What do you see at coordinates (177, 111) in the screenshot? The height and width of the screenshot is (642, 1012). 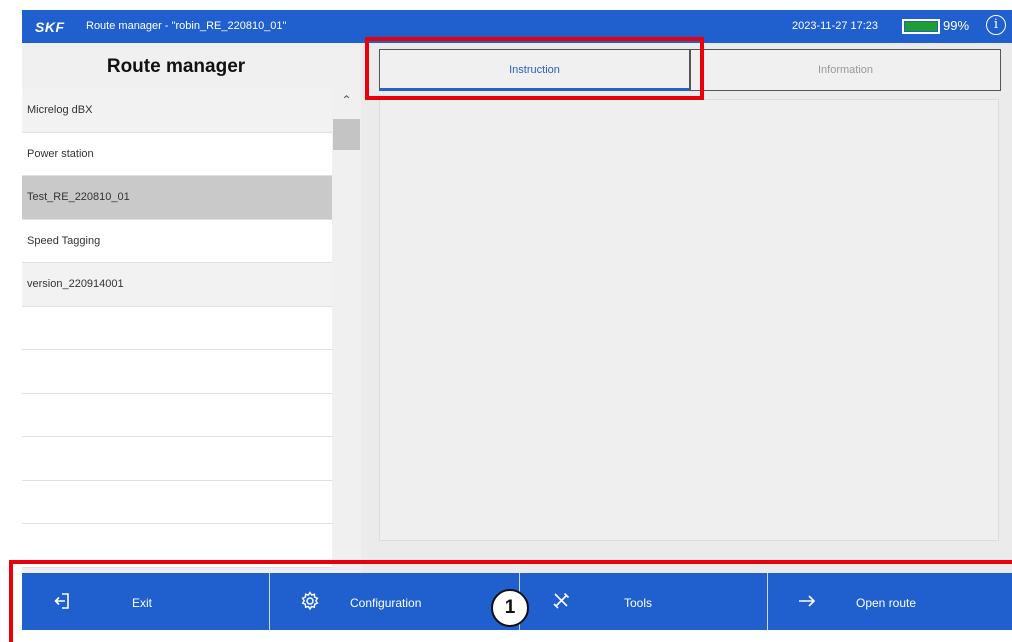 I see `route-list-item: Micrelog dBX` at bounding box center [177, 111].